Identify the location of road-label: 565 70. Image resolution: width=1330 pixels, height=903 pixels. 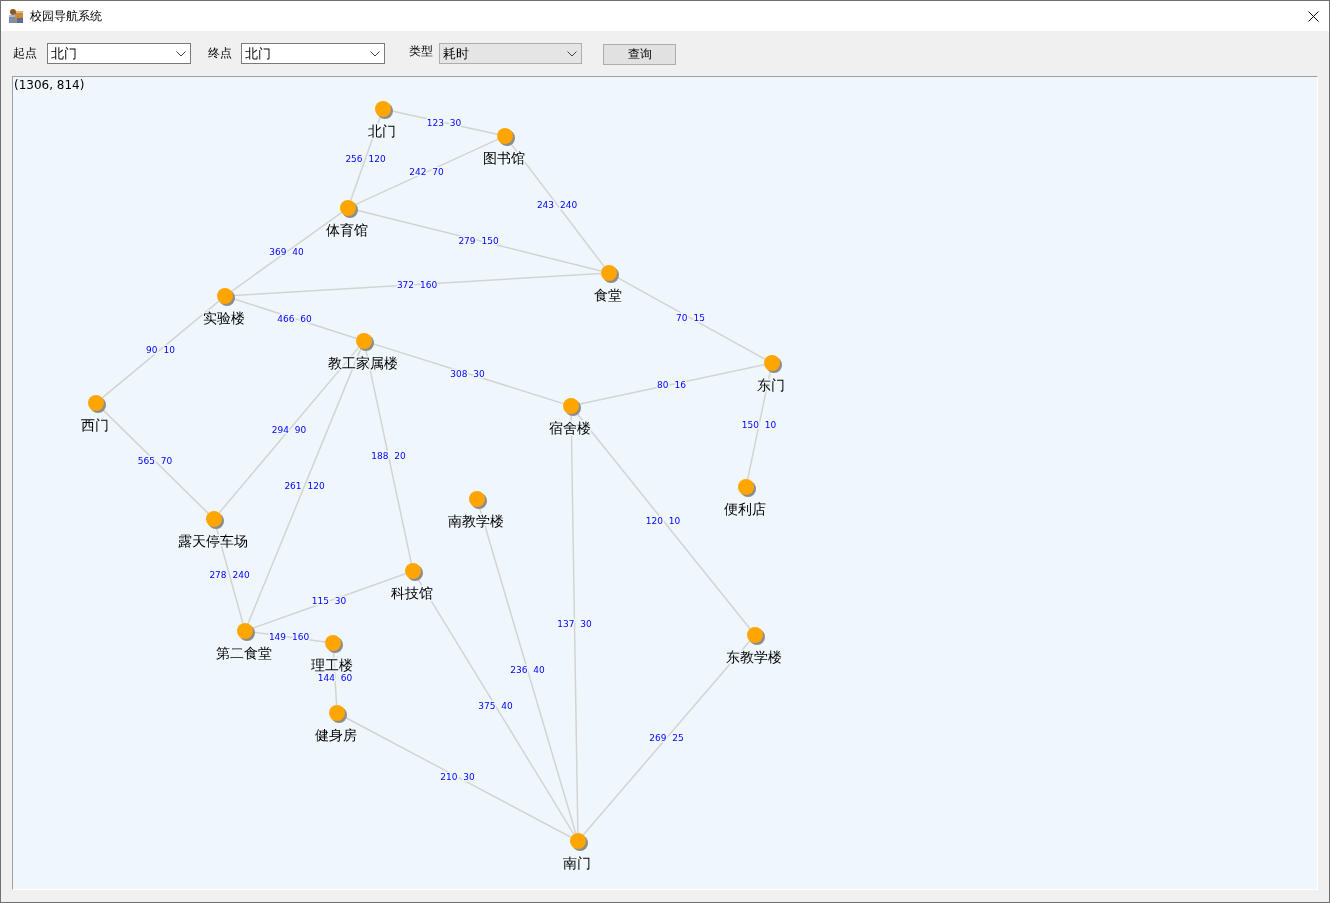
(155, 461).